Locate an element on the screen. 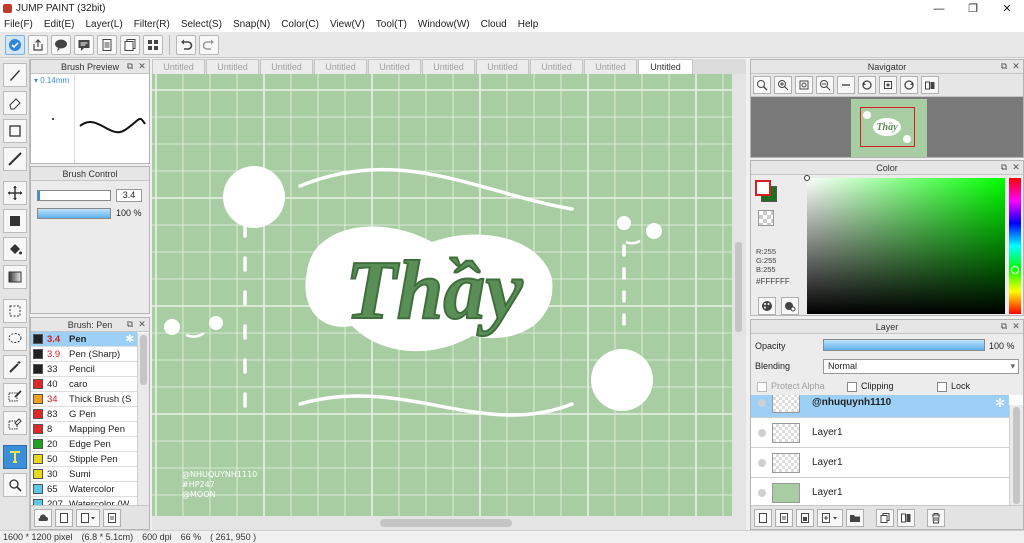 Image resolution: width=1024 pixels, height=543 pixels. redo-button is located at coordinates (209, 44).